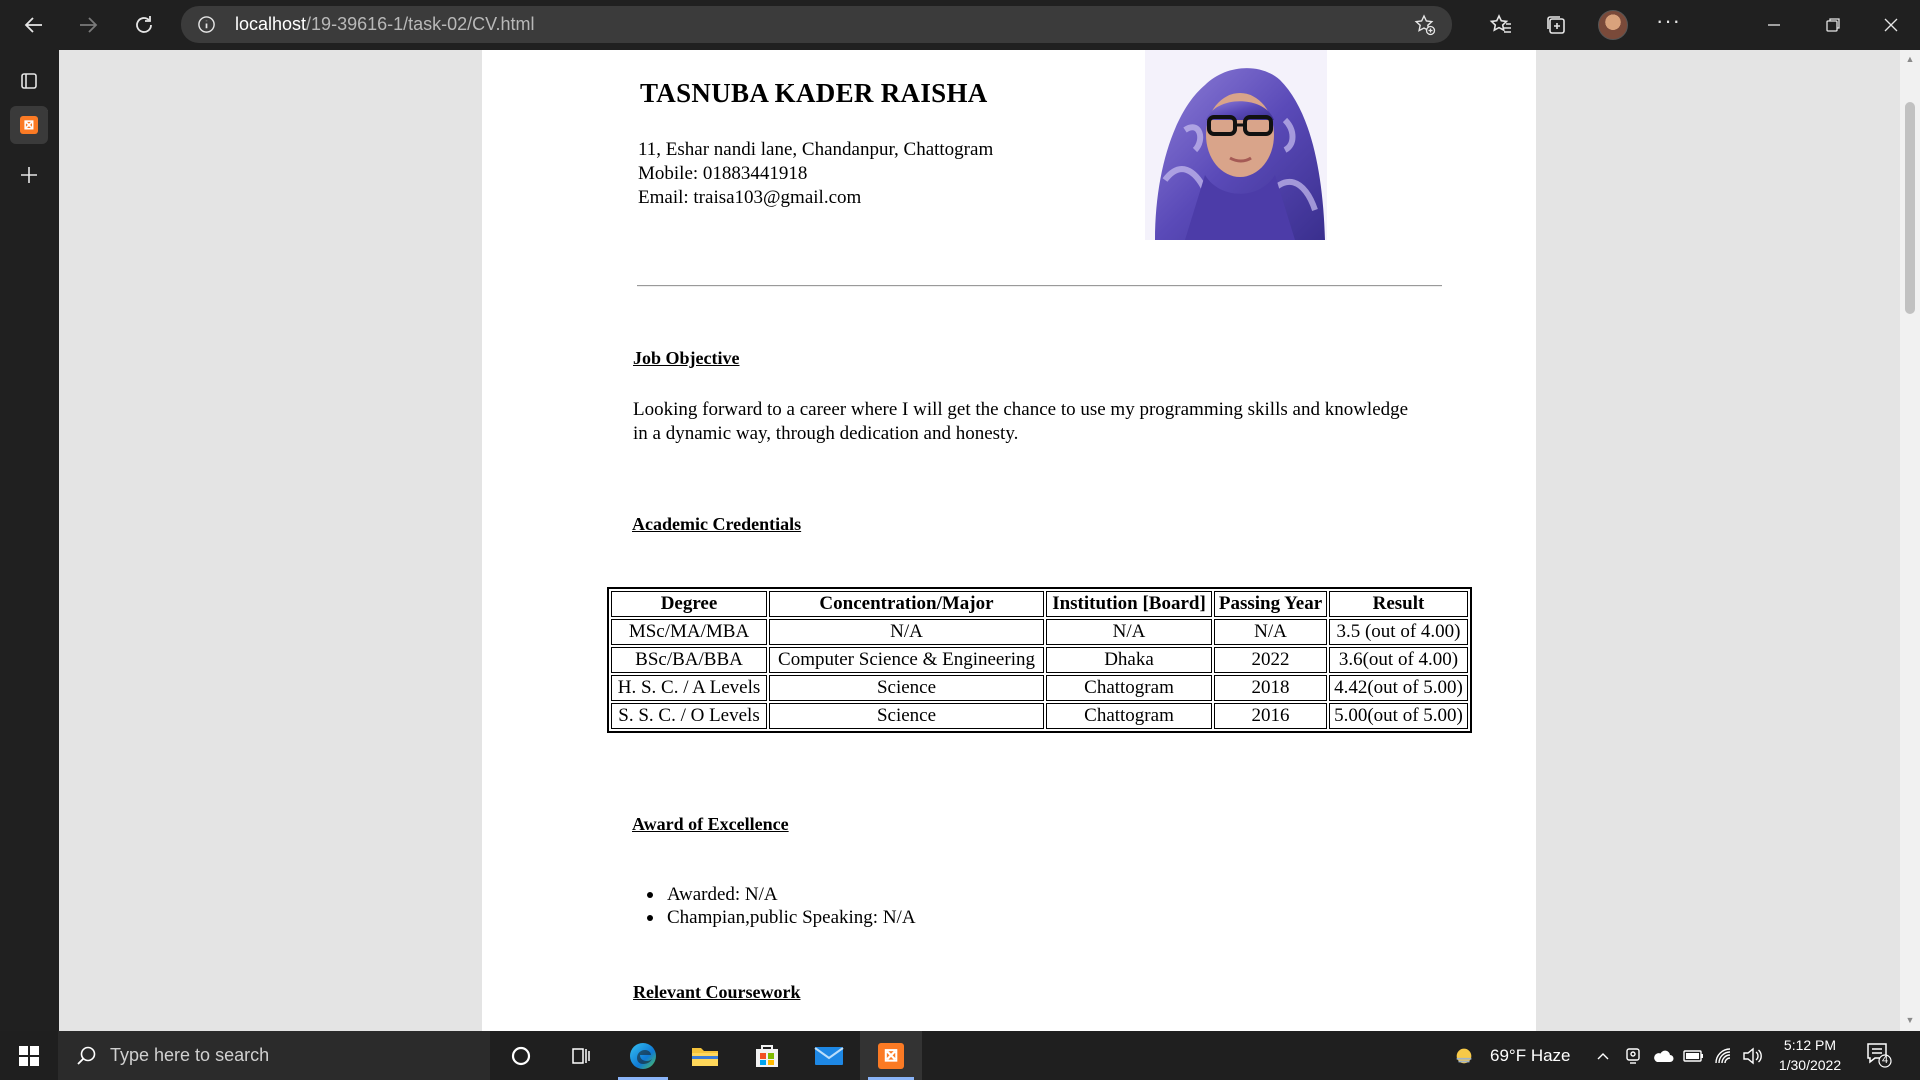 The image size is (1920, 1080). I want to click on table-cell: H. S. C. / A Levels, so click(689, 688).